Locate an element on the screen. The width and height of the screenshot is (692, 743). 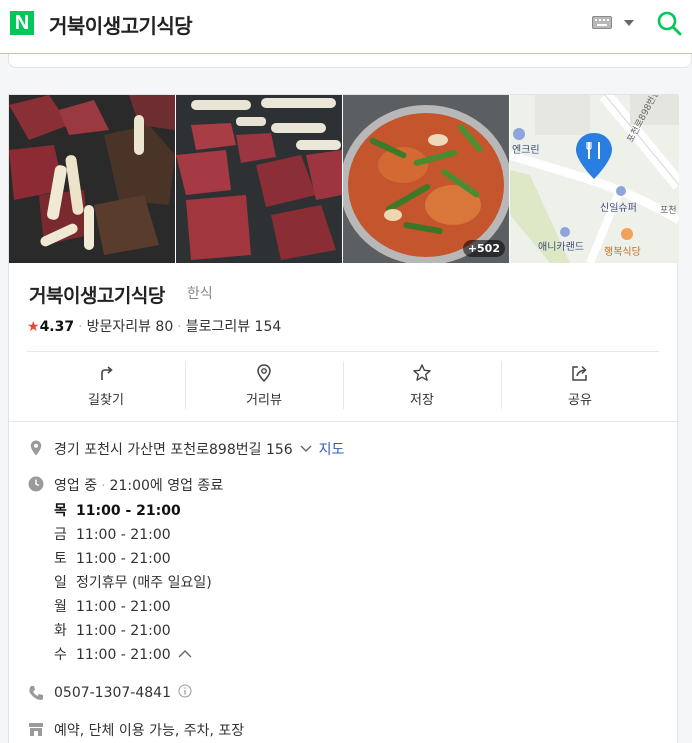
action-bar: 길찾기 거리뷰 저장 공유 is located at coordinates (343, 387).